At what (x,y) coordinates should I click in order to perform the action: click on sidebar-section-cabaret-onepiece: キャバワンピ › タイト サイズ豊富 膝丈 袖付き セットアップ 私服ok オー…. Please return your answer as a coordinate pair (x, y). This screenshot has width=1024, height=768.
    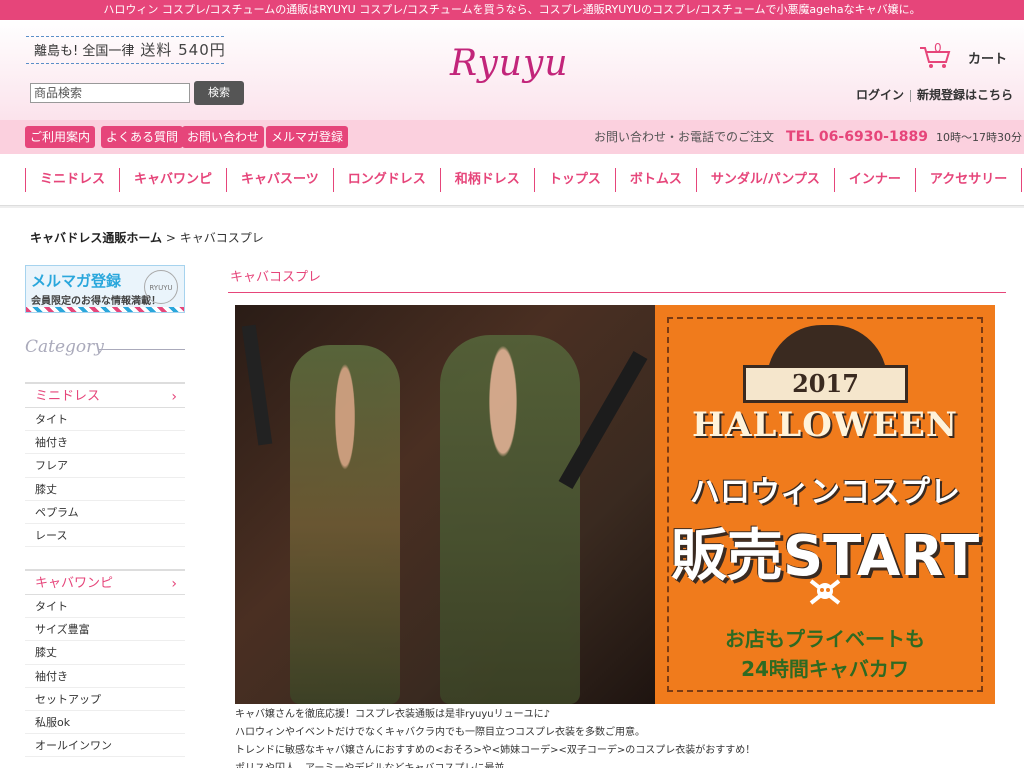
    Looking at the image, I should click on (105, 663).